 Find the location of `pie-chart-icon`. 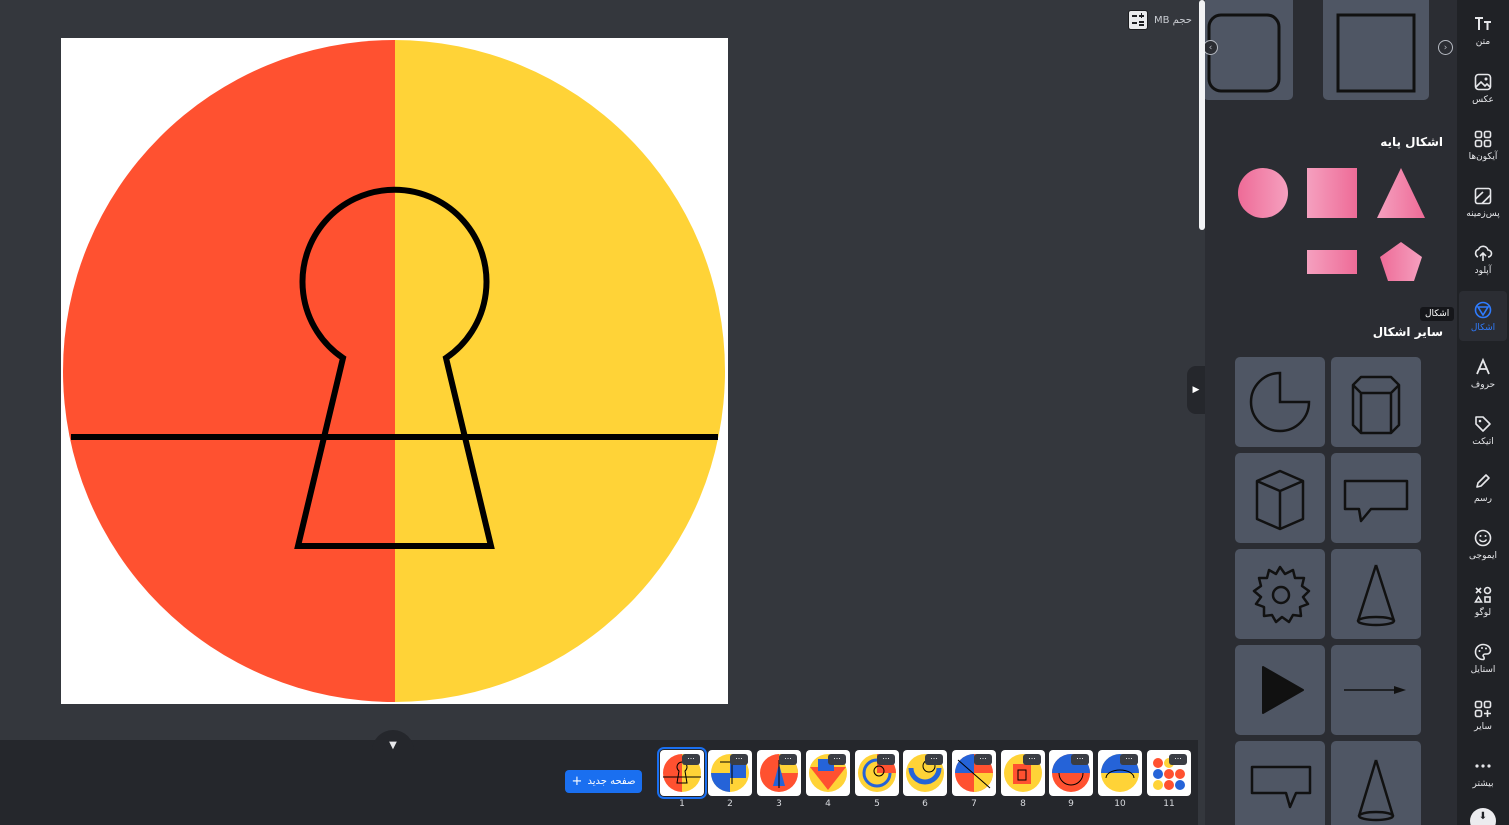

pie-chart-icon is located at coordinates (1280, 402).